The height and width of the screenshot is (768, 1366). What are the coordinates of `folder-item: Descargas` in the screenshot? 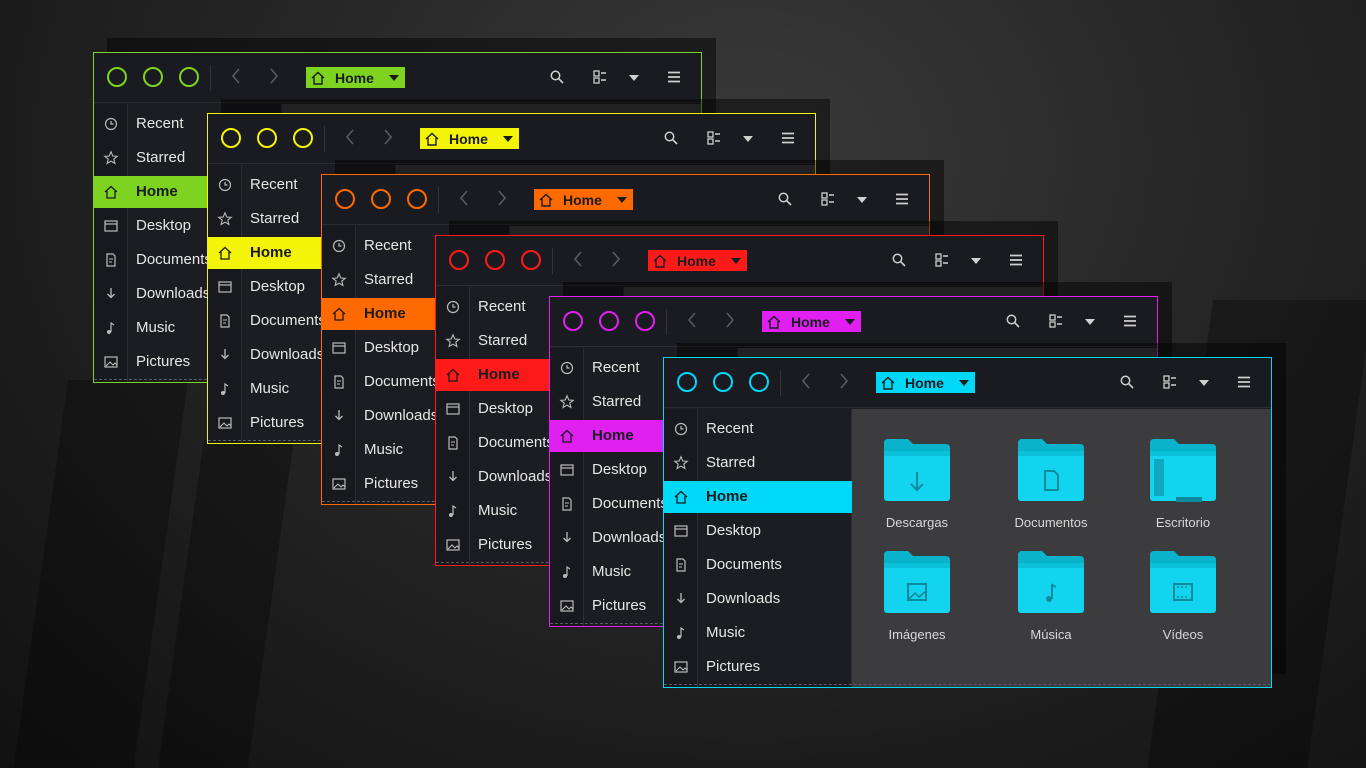 It's located at (917, 483).